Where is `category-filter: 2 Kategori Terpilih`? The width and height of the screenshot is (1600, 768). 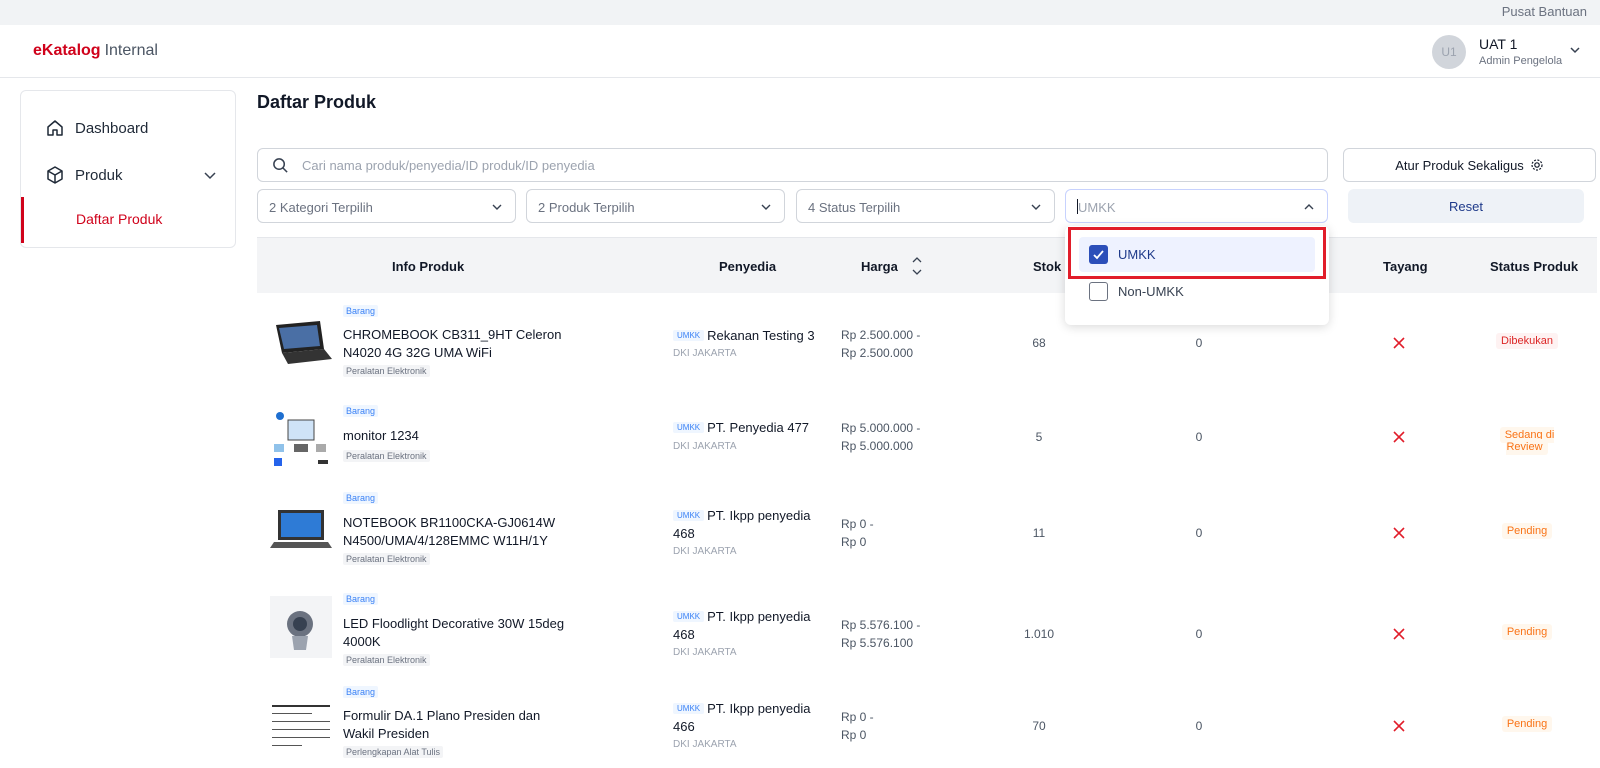 category-filter: 2 Kategori Terpilih is located at coordinates (386, 206).